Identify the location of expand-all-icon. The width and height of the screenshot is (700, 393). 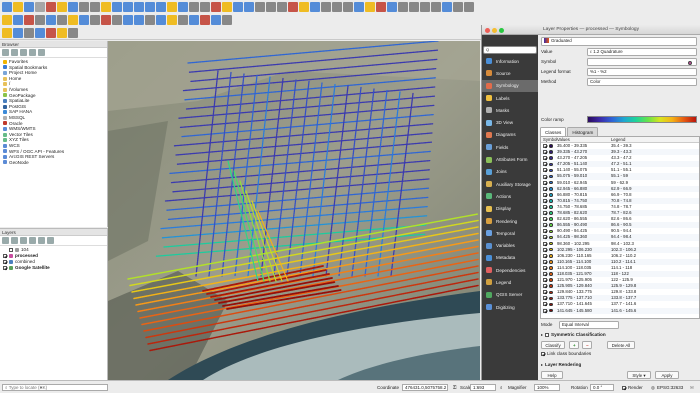
(32, 240).